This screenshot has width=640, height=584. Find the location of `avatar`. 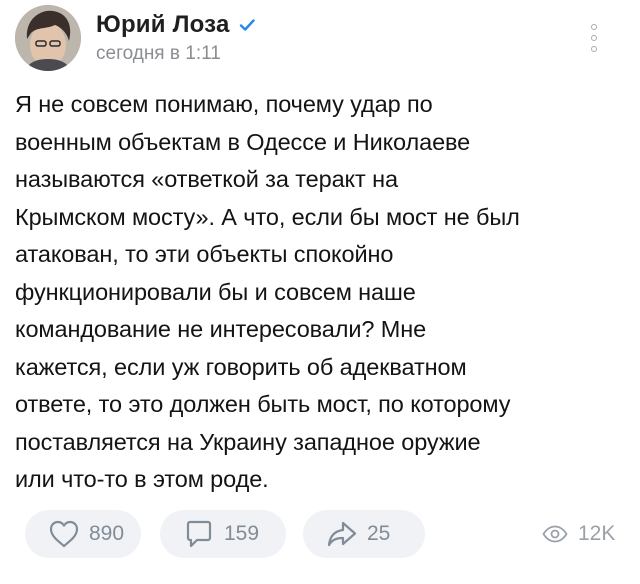

avatar is located at coordinates (48, 38).